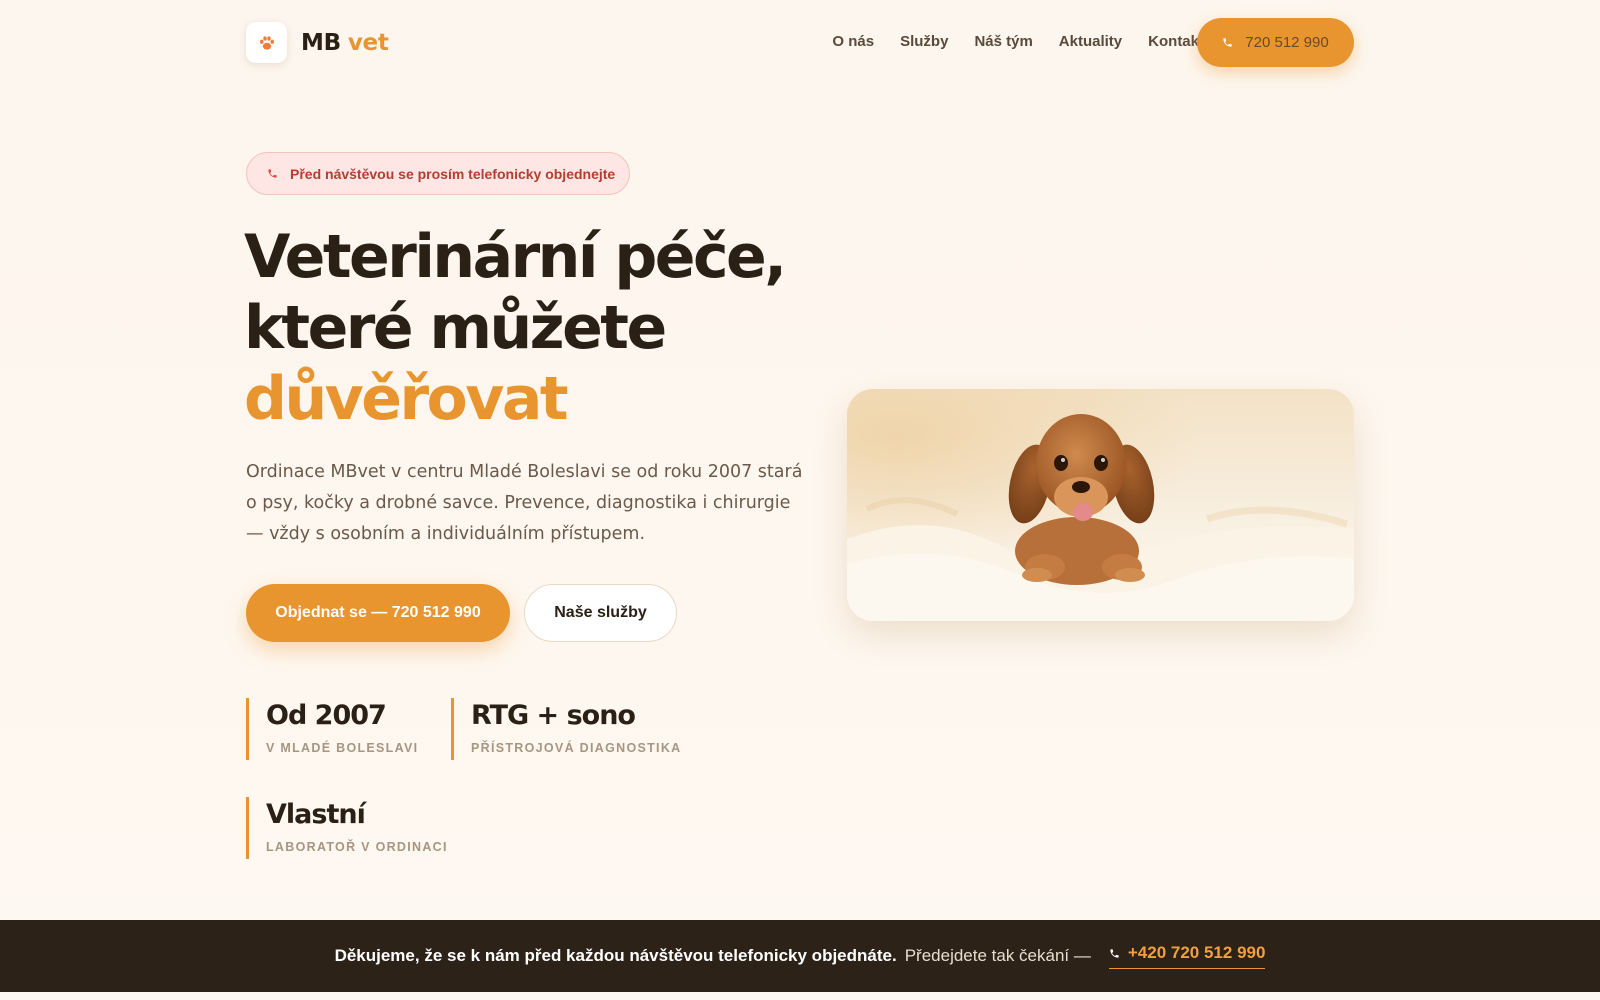 The image size is (1600, 1000). I want to click on bottom-bar-phone-link: +420 720 512 990, so click(1187, 956).